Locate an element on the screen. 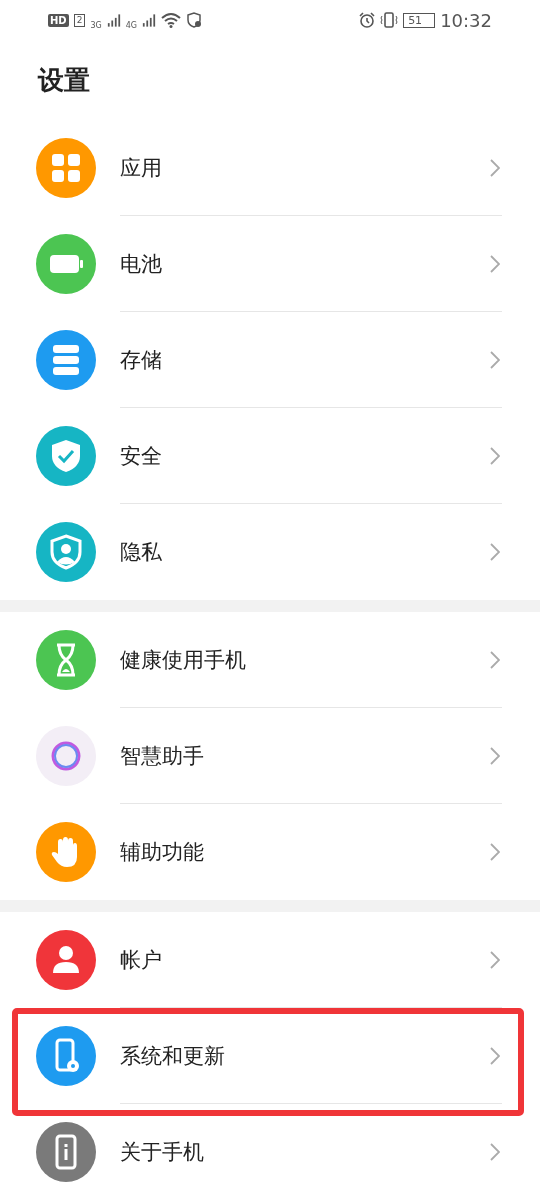  wifi-icon is located at coordinates (171, 20).